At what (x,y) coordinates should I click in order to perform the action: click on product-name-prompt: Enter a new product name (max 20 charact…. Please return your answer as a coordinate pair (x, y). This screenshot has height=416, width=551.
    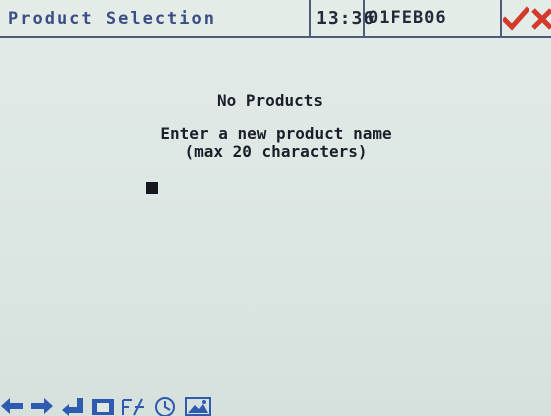
    Looking at the image, I should click on (275, 143).